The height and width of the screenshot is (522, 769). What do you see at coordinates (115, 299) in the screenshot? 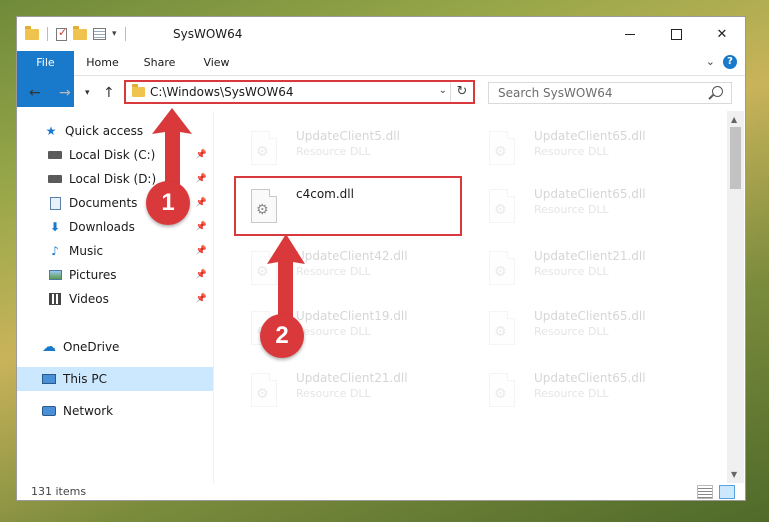
I see `sidebar-item-videos: Videos 📌` at bounding box center [115, 299].